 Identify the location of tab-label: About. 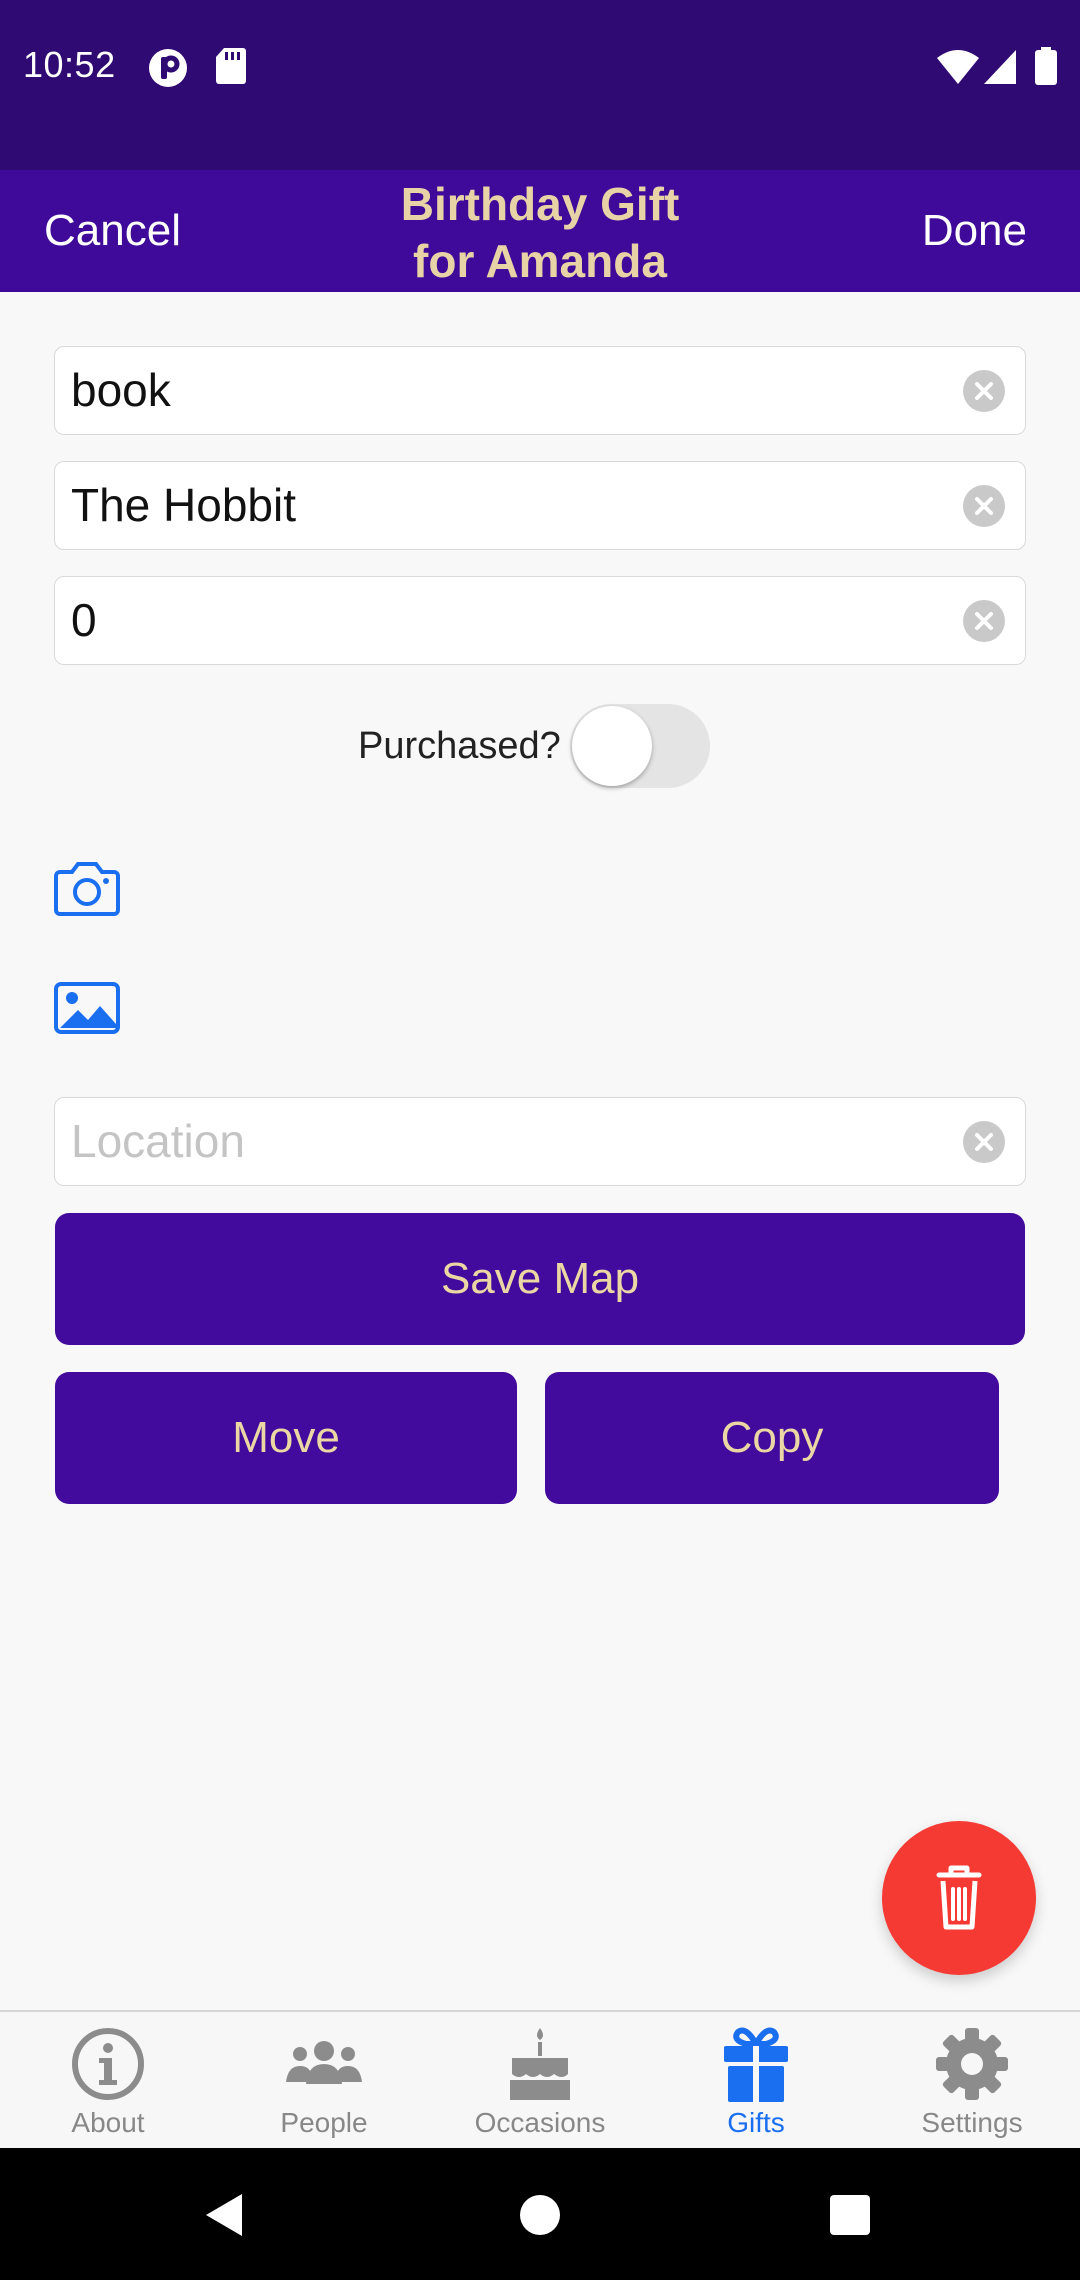
(108, 2122).